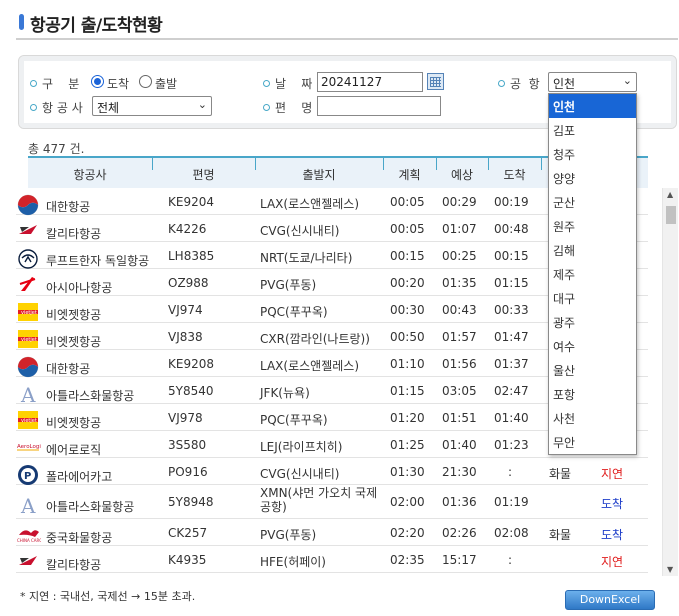 The image size is (679, 616). I want to click on kalitta-air-logo, so click(28, 561).